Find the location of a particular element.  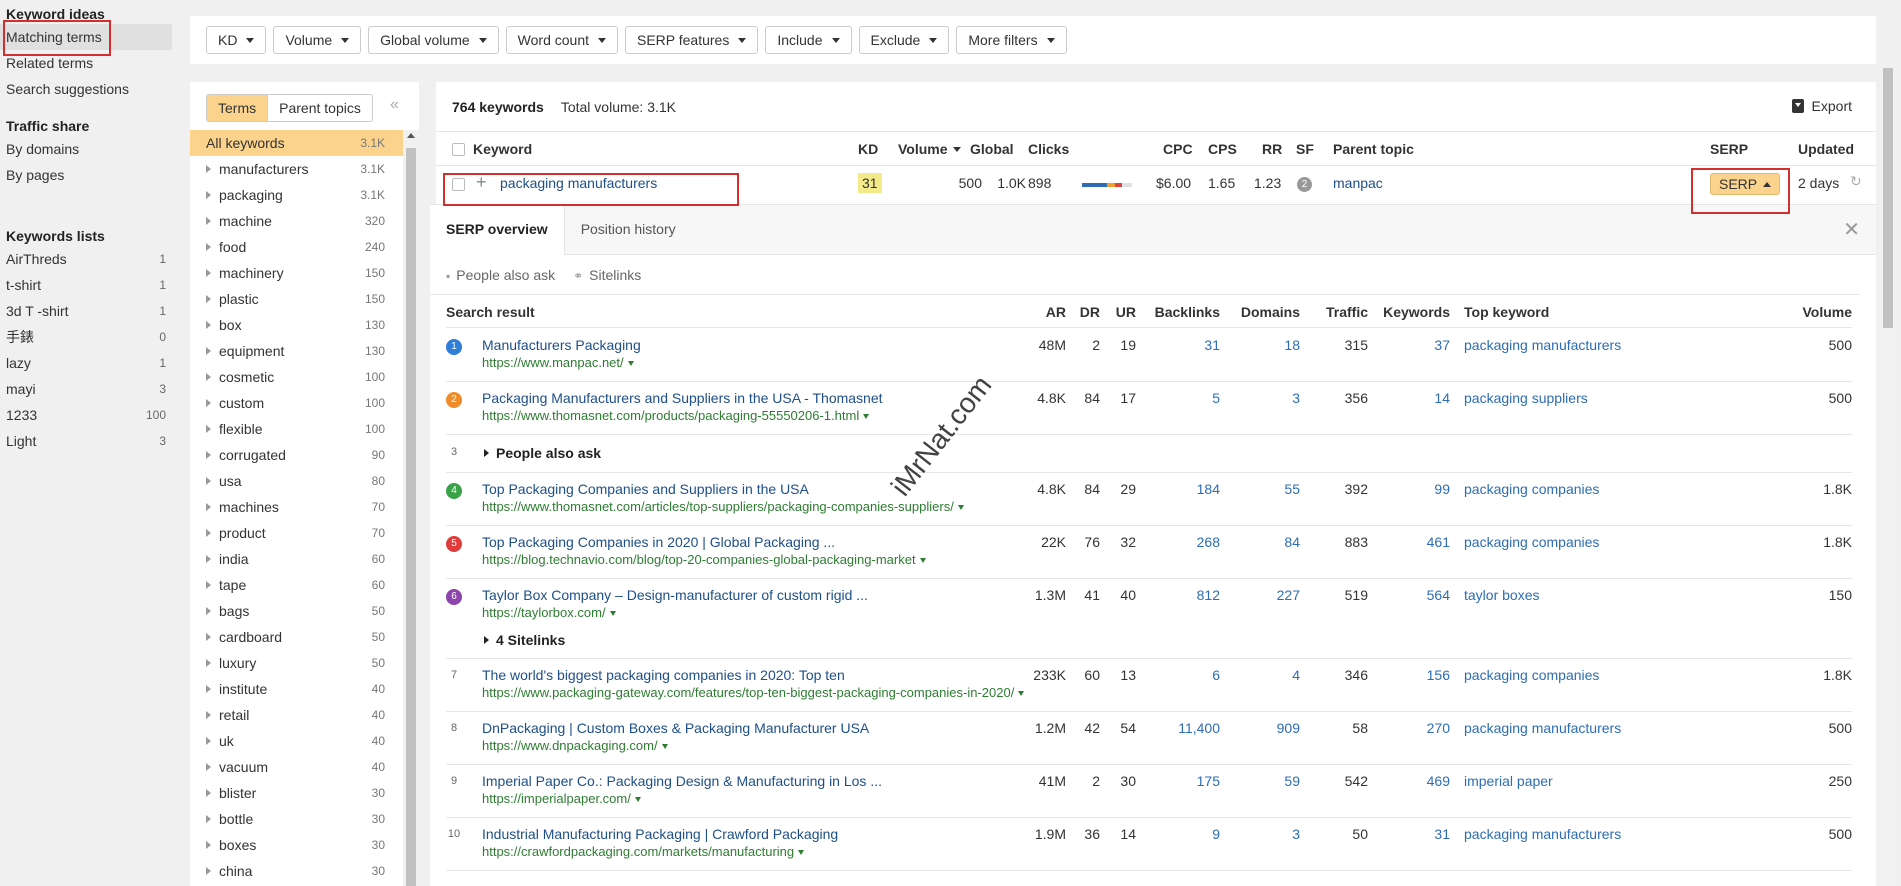

keywords-link: 14 is located at coordinates (1409, 398).